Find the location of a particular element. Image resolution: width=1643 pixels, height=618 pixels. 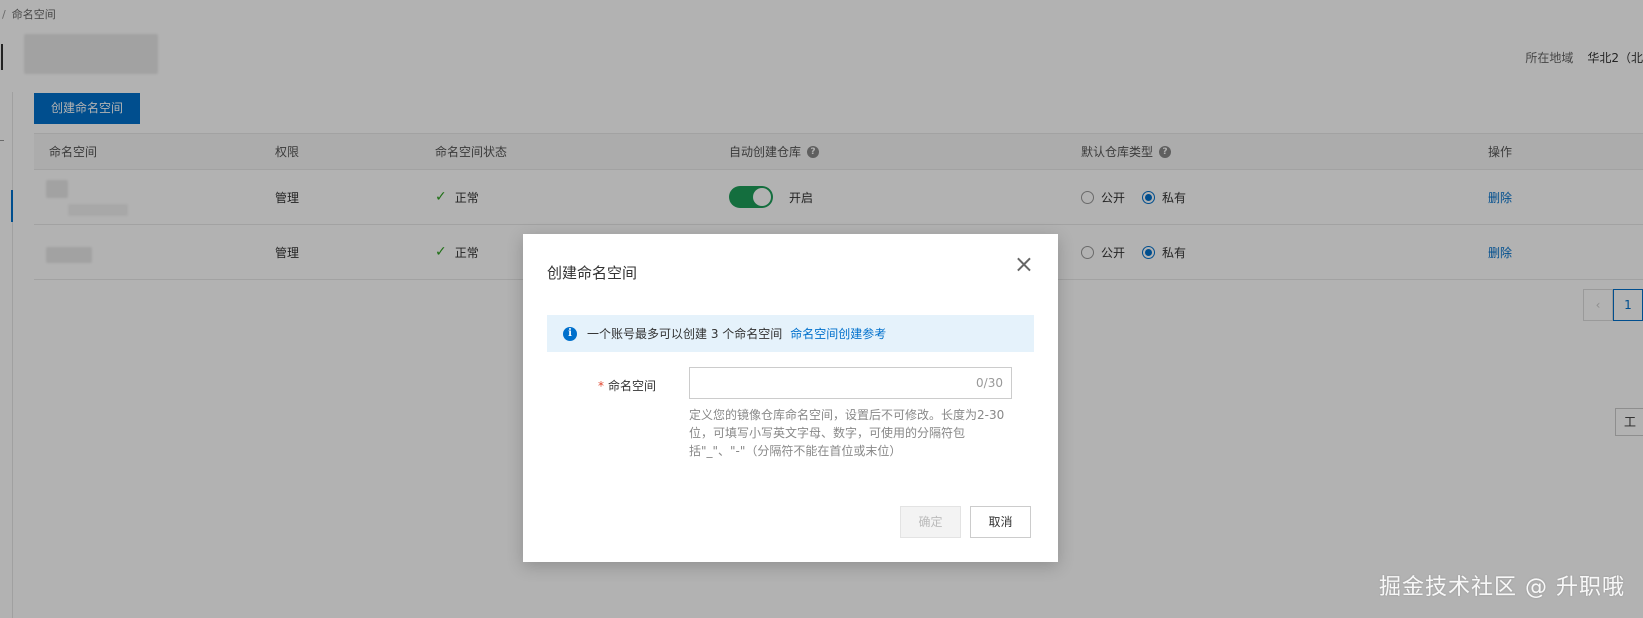

notice-text: 一个账号最多可以创建 3 个命名空间 is located at coordinates (685, 334).